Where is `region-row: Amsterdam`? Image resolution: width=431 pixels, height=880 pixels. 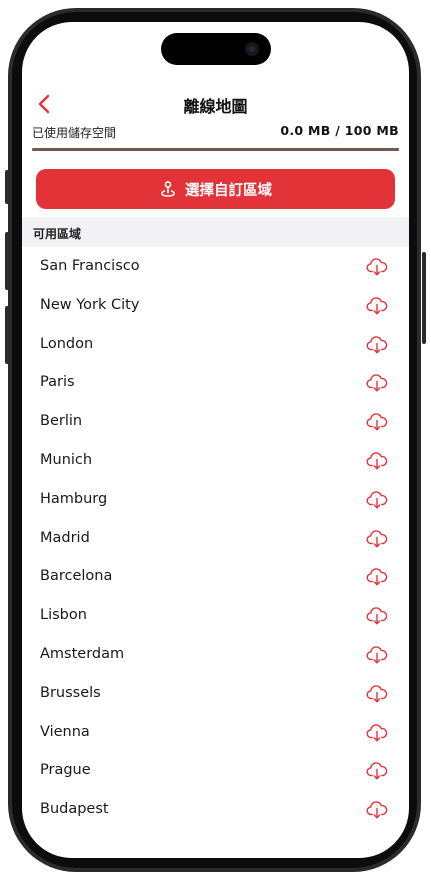
region-row: Amsterdam is located at coordinates (215, 655).